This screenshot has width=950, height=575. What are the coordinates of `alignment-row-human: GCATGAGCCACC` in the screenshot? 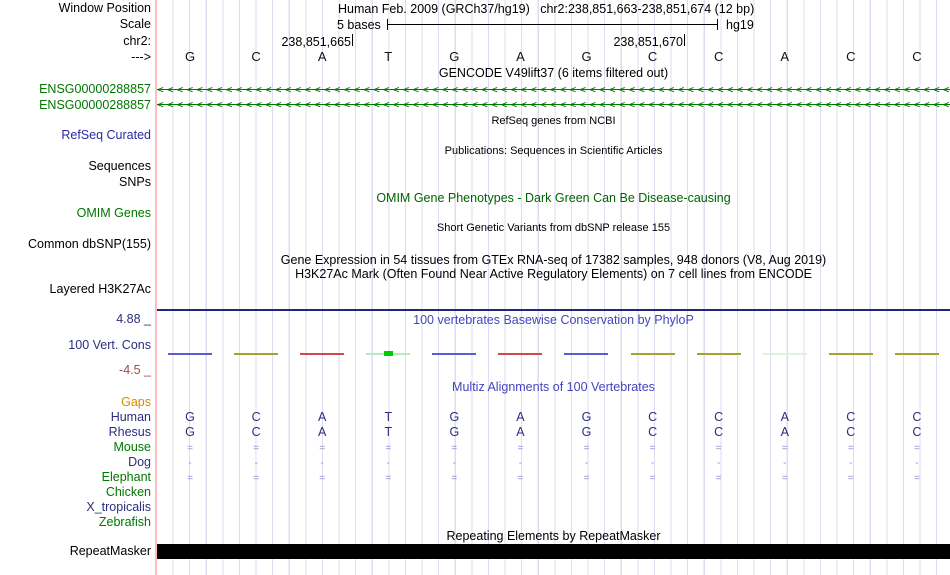 It's located at (553, 417).